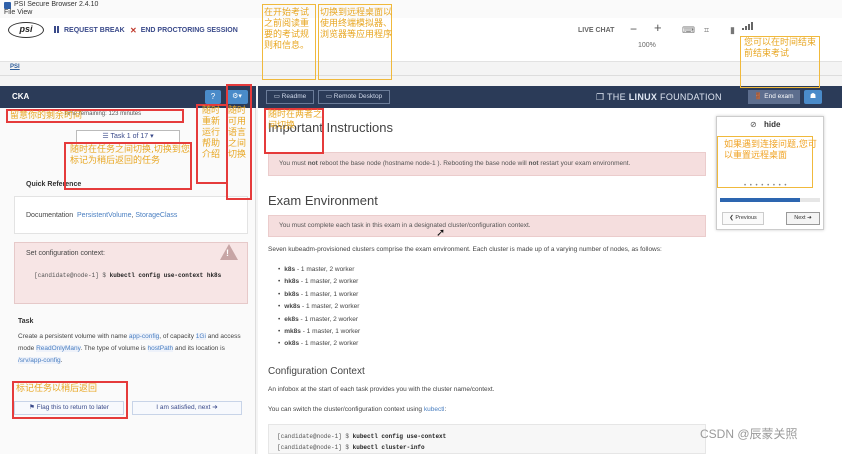  Describe the element at coordinates (688, 30) in the screenshot. I see `keyboard-icon: ⌨` at that location.